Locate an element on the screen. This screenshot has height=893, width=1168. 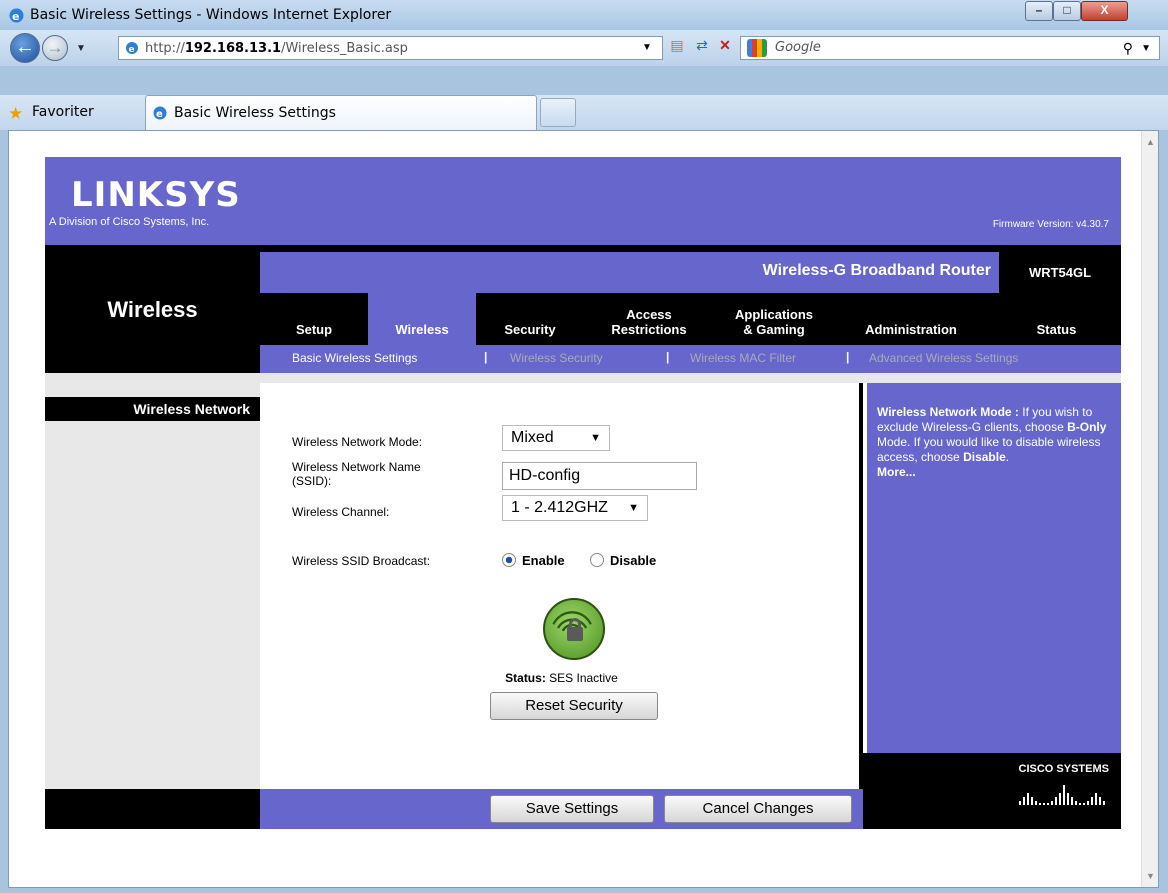
section-title: Wireless is located at coordinates (152, 309).